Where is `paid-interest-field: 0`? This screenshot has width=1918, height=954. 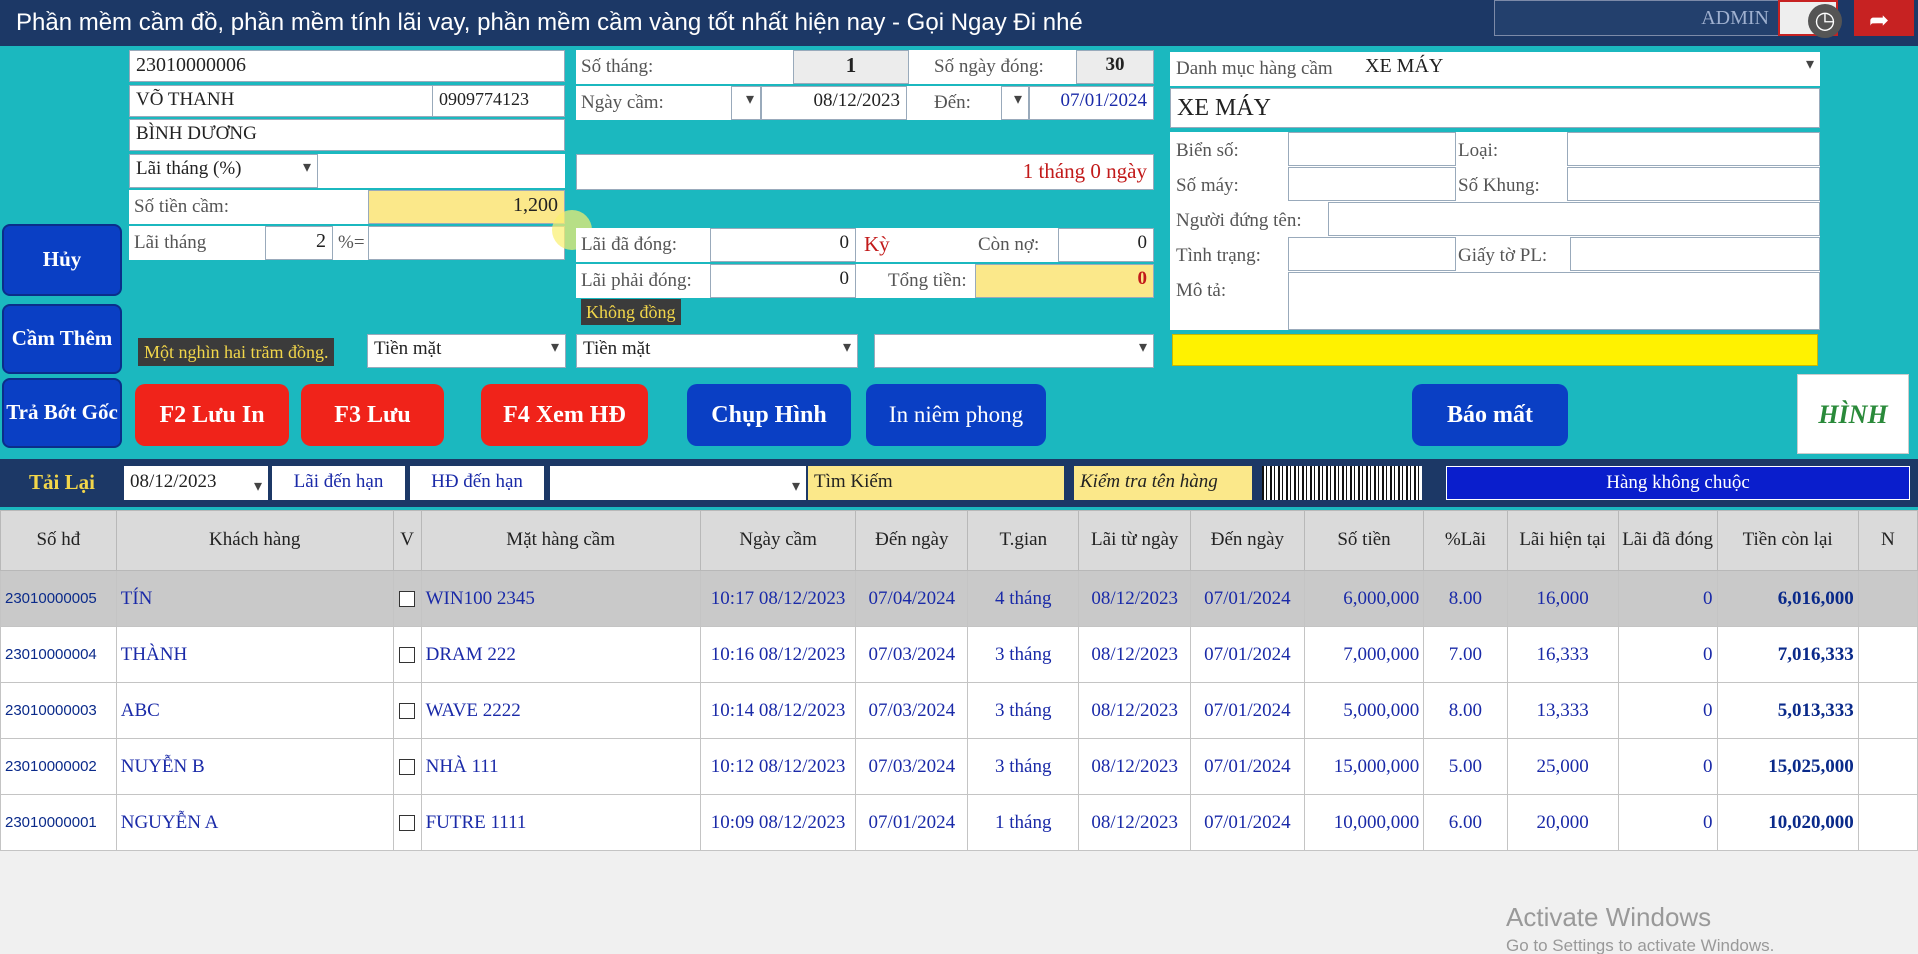
paid-interest-field: 0 is located at coordinates (783, 245).